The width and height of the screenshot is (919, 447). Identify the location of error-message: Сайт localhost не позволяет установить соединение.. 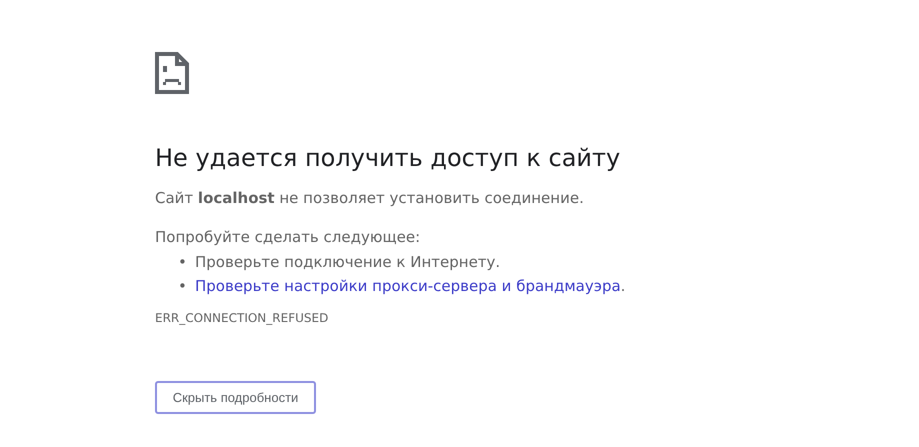
(370, 198).